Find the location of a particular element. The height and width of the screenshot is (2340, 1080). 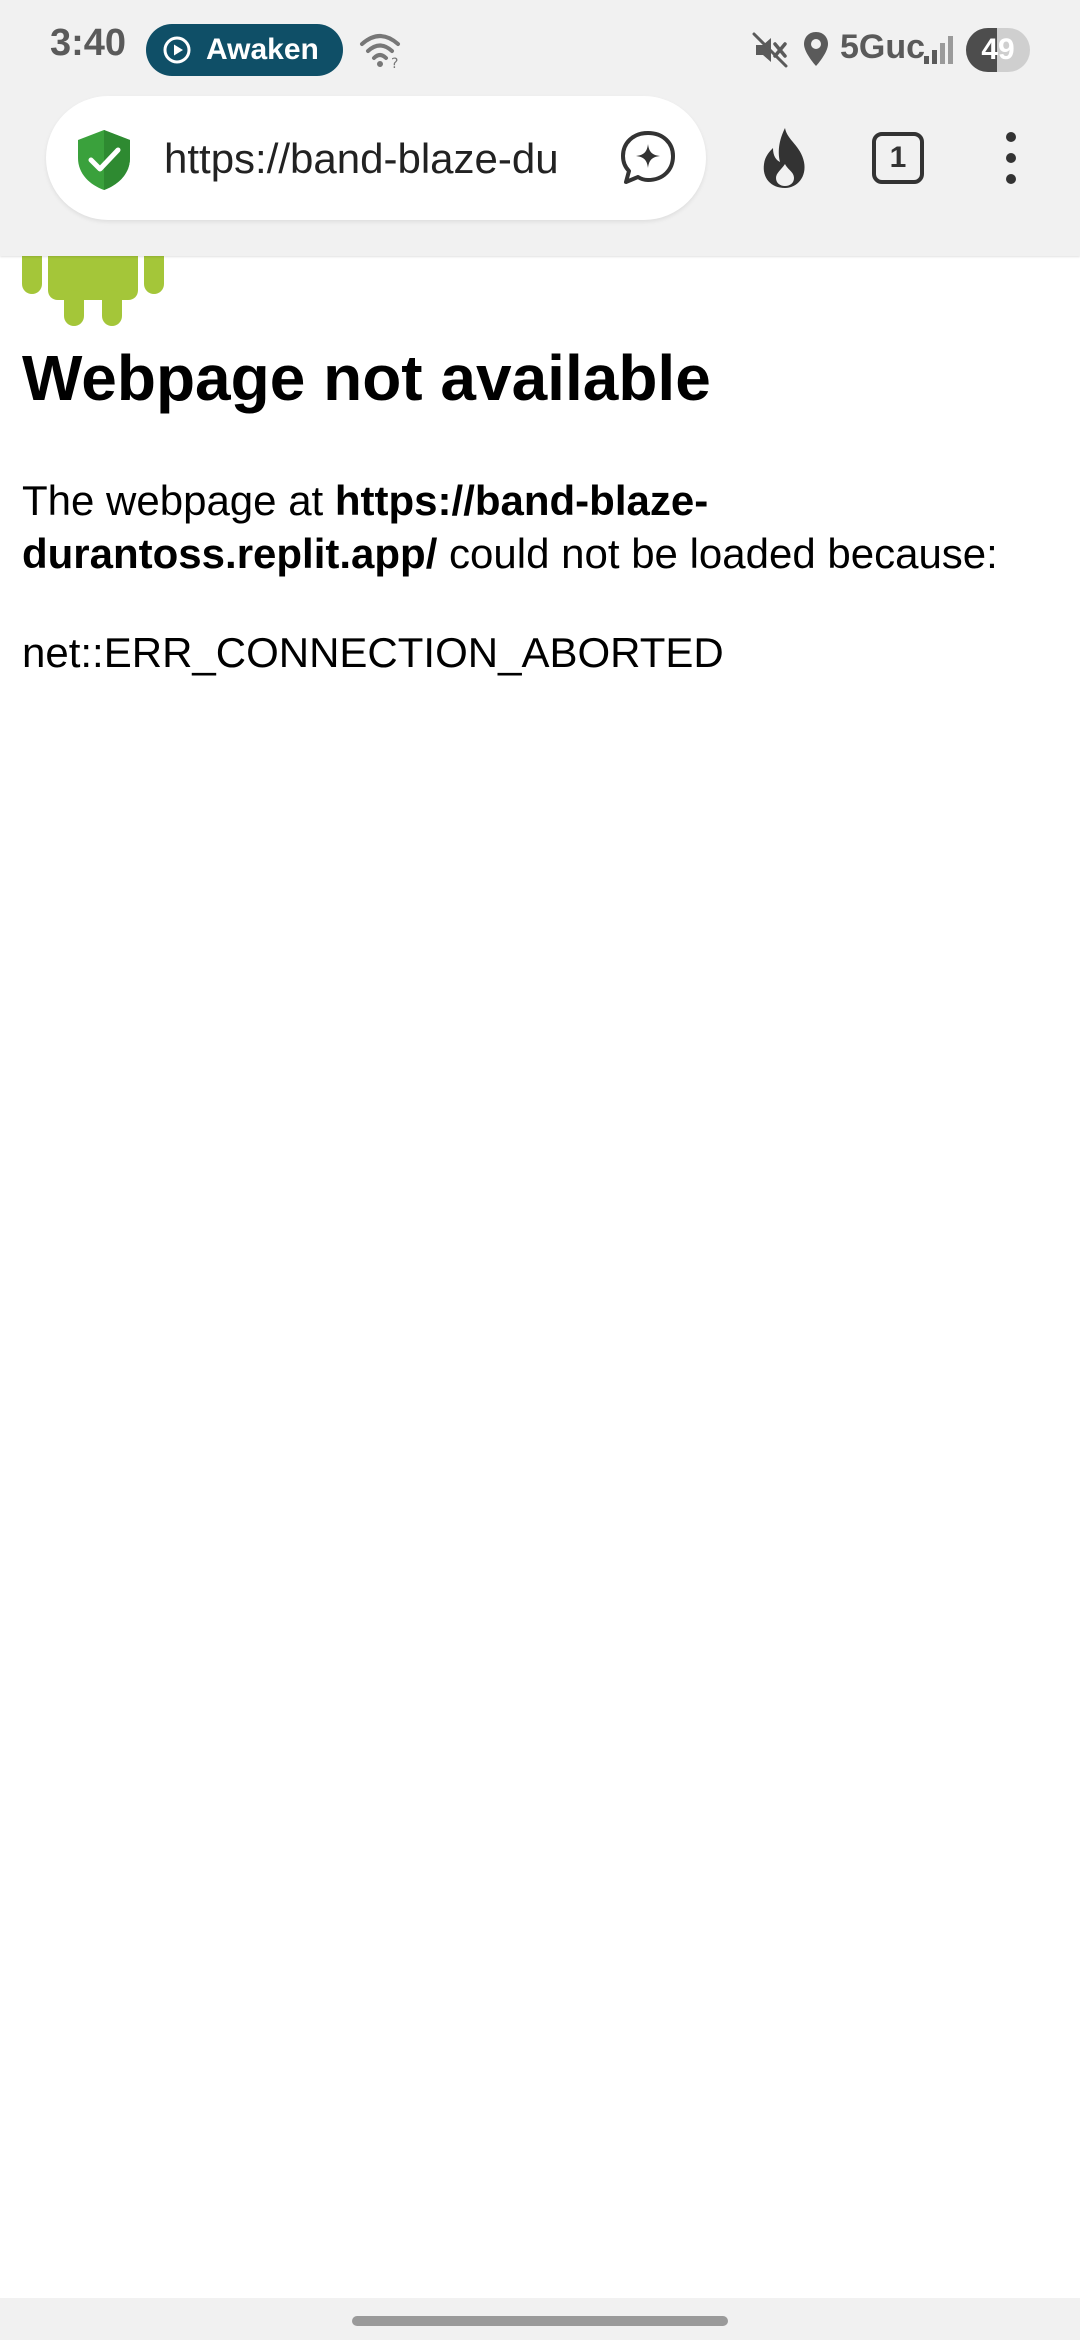

battery-indicator: 49 is located at coordinates (998, 50).